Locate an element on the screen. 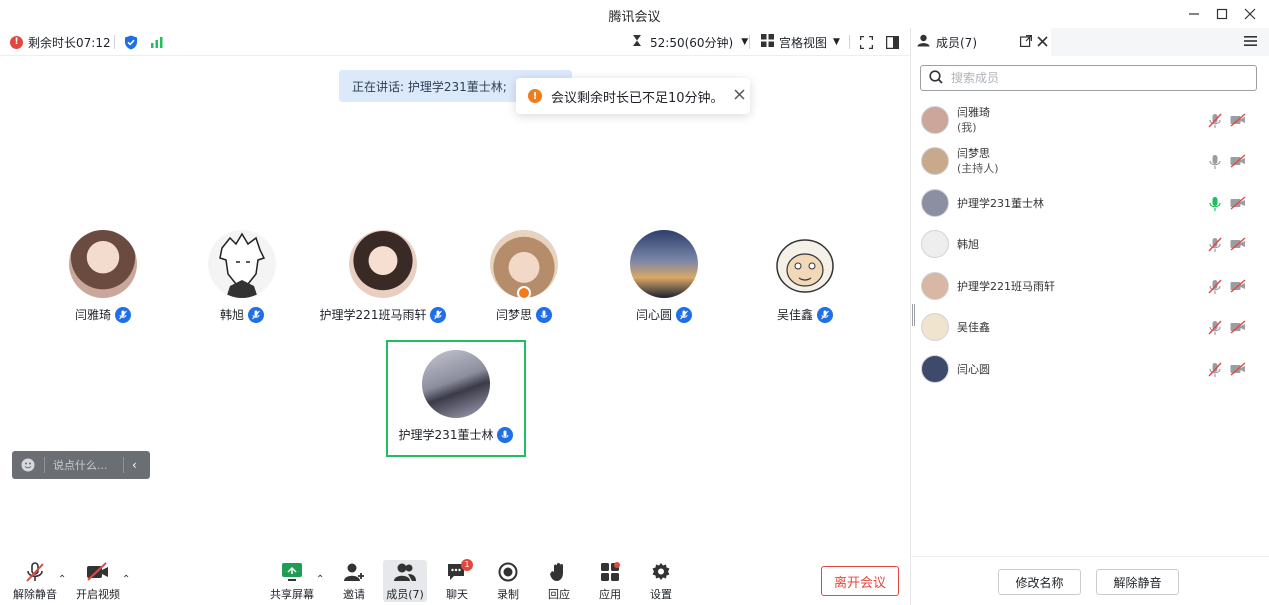 The width and height of the screenshot is (1269, 605). start-video-label: 开启视频 is located at coordinates (98, 594).